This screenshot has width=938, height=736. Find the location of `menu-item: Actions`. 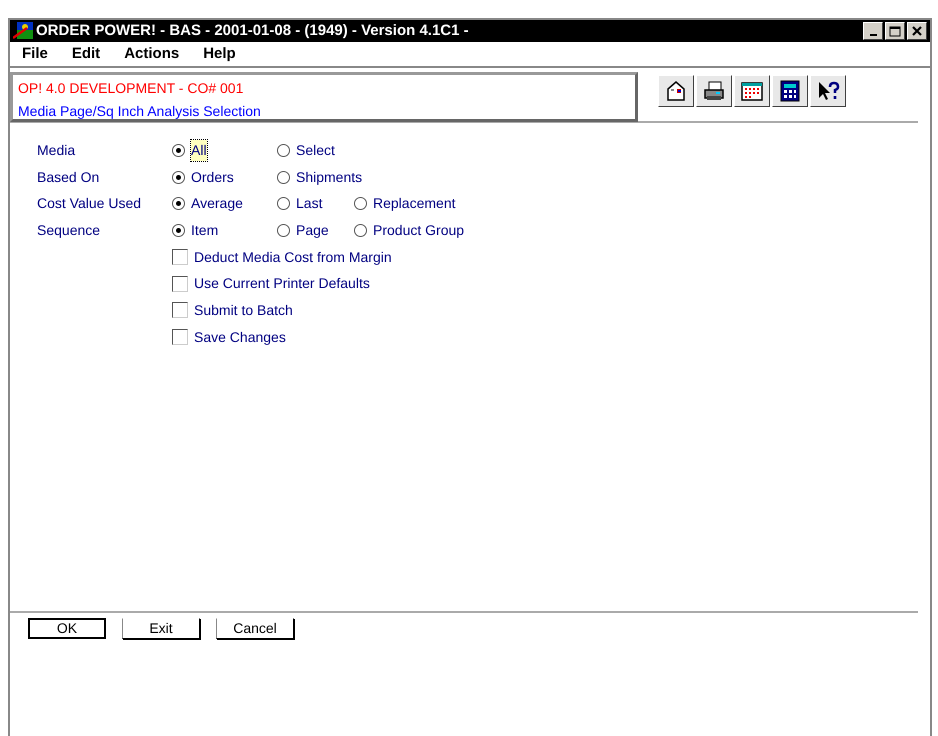

menu-item: Actions is located at coordinates (152, 54).